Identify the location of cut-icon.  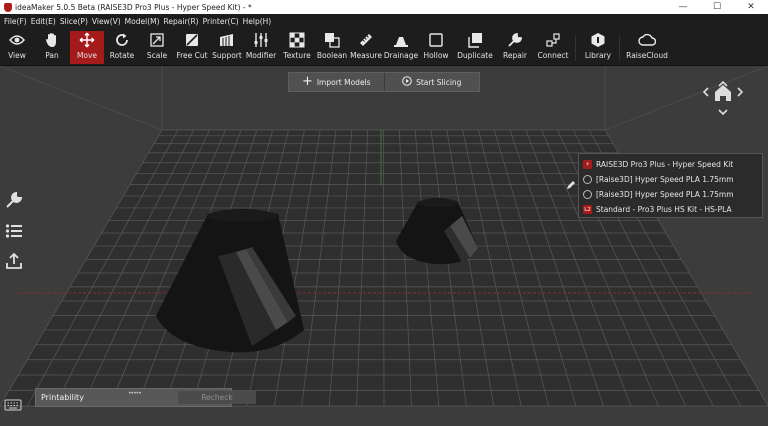
(192, 40).